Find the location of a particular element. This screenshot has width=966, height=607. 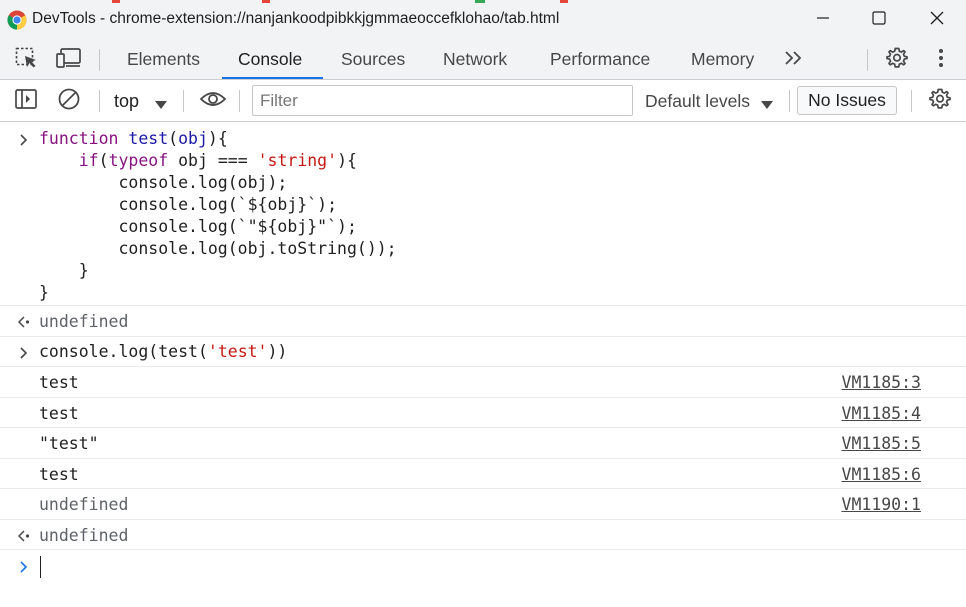

result-value: undefined is located at coordinates (84, 321).